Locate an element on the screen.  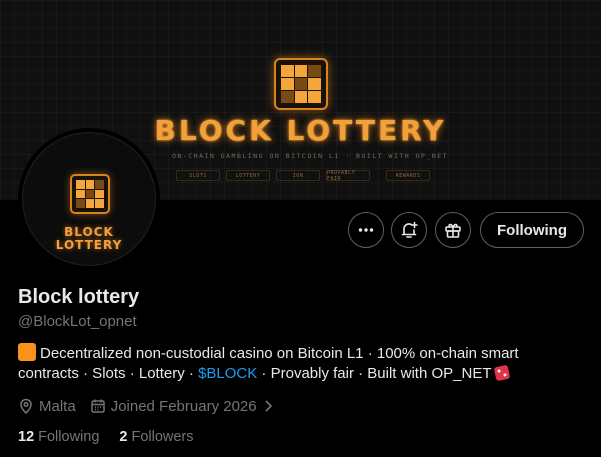
dice-emoji-icon is located at coordinates (501, 373).